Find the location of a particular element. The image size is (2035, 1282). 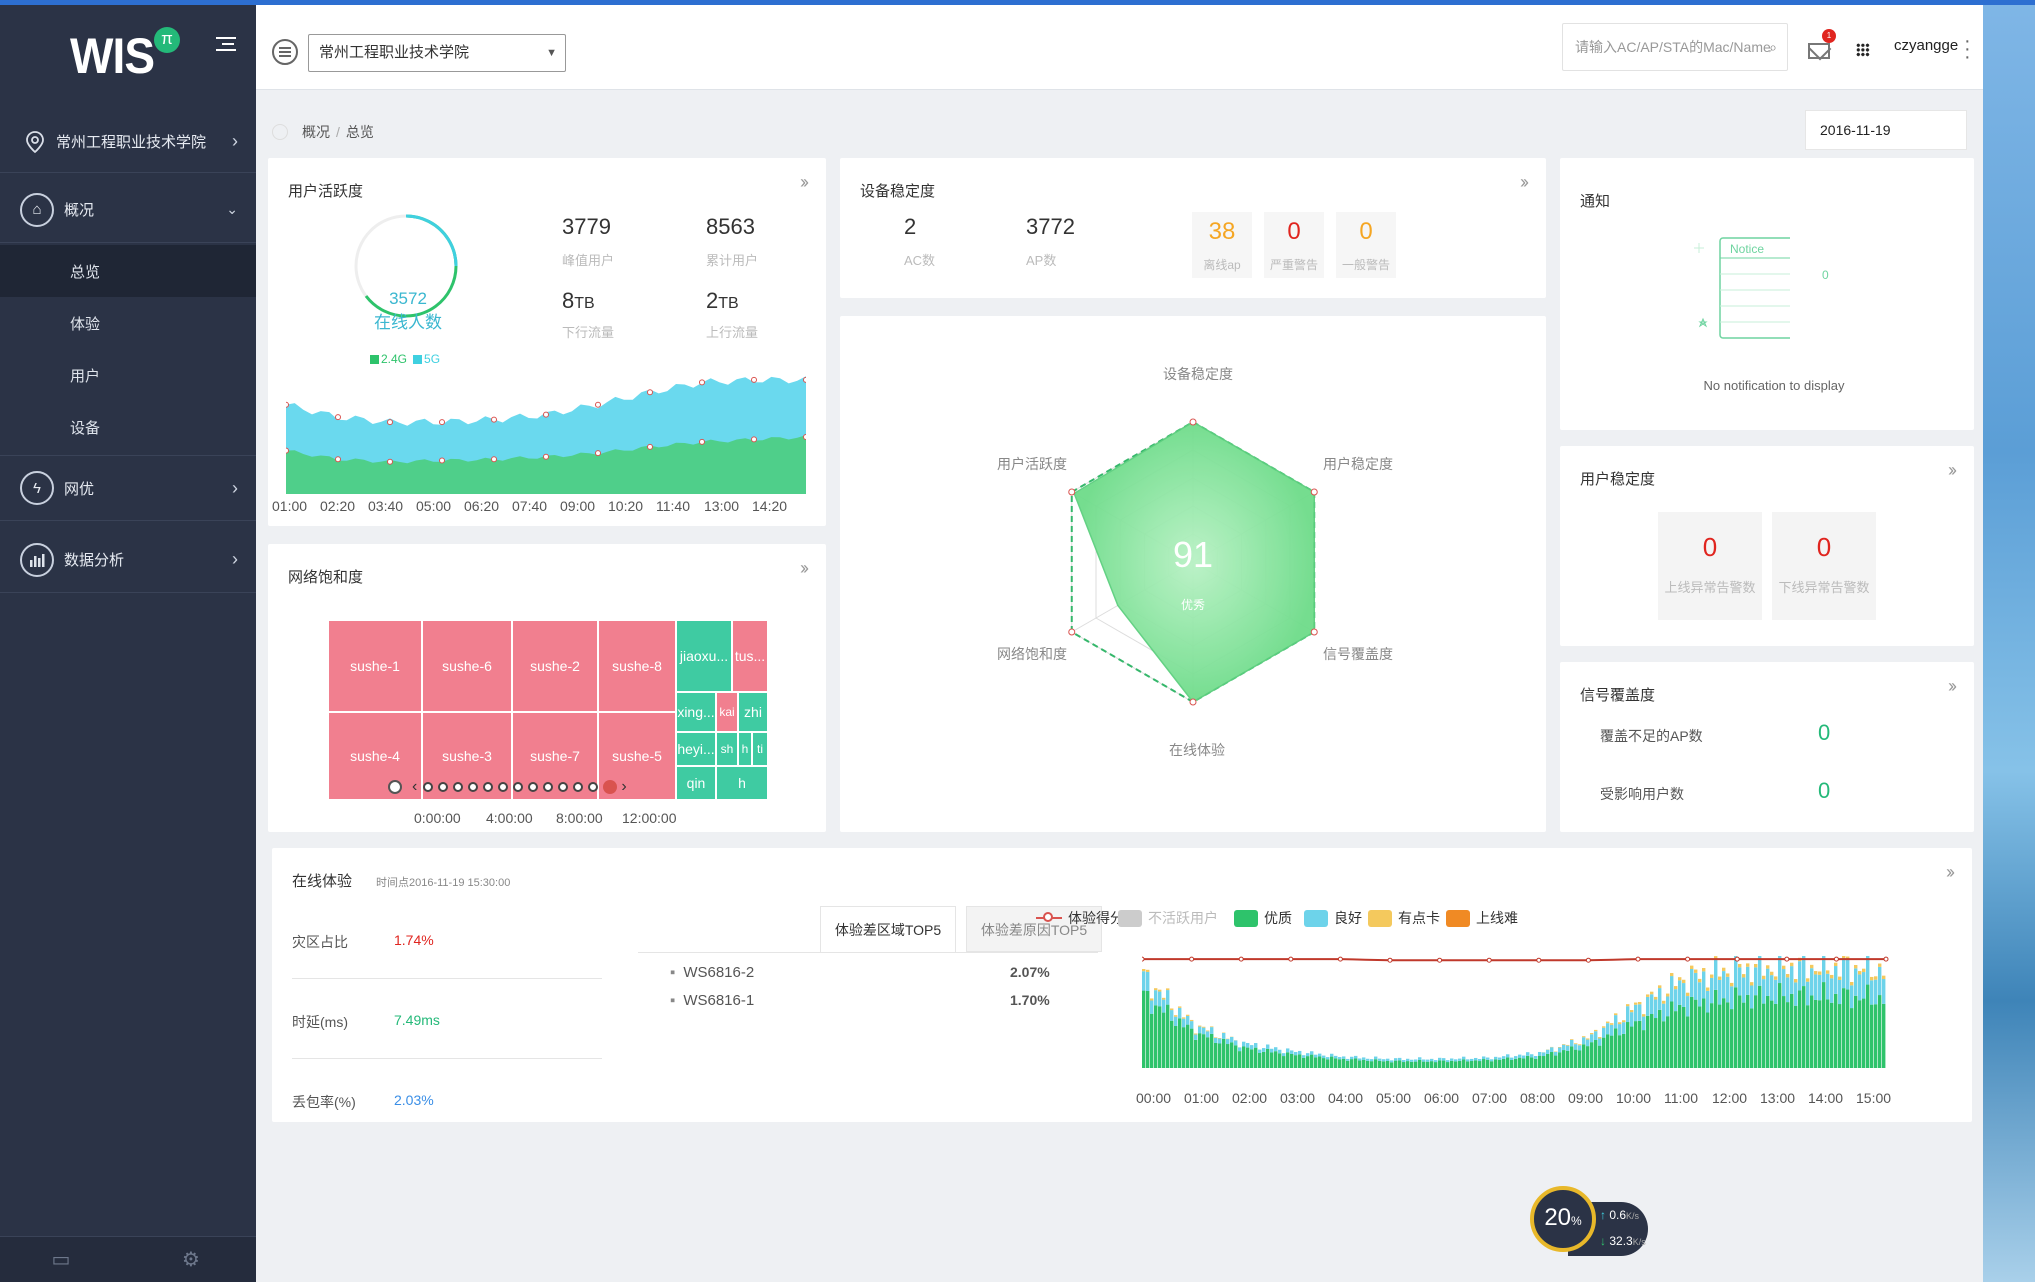

sidebar-group-optimization: ϟ 网优 › is located at coordinates (128, 488).